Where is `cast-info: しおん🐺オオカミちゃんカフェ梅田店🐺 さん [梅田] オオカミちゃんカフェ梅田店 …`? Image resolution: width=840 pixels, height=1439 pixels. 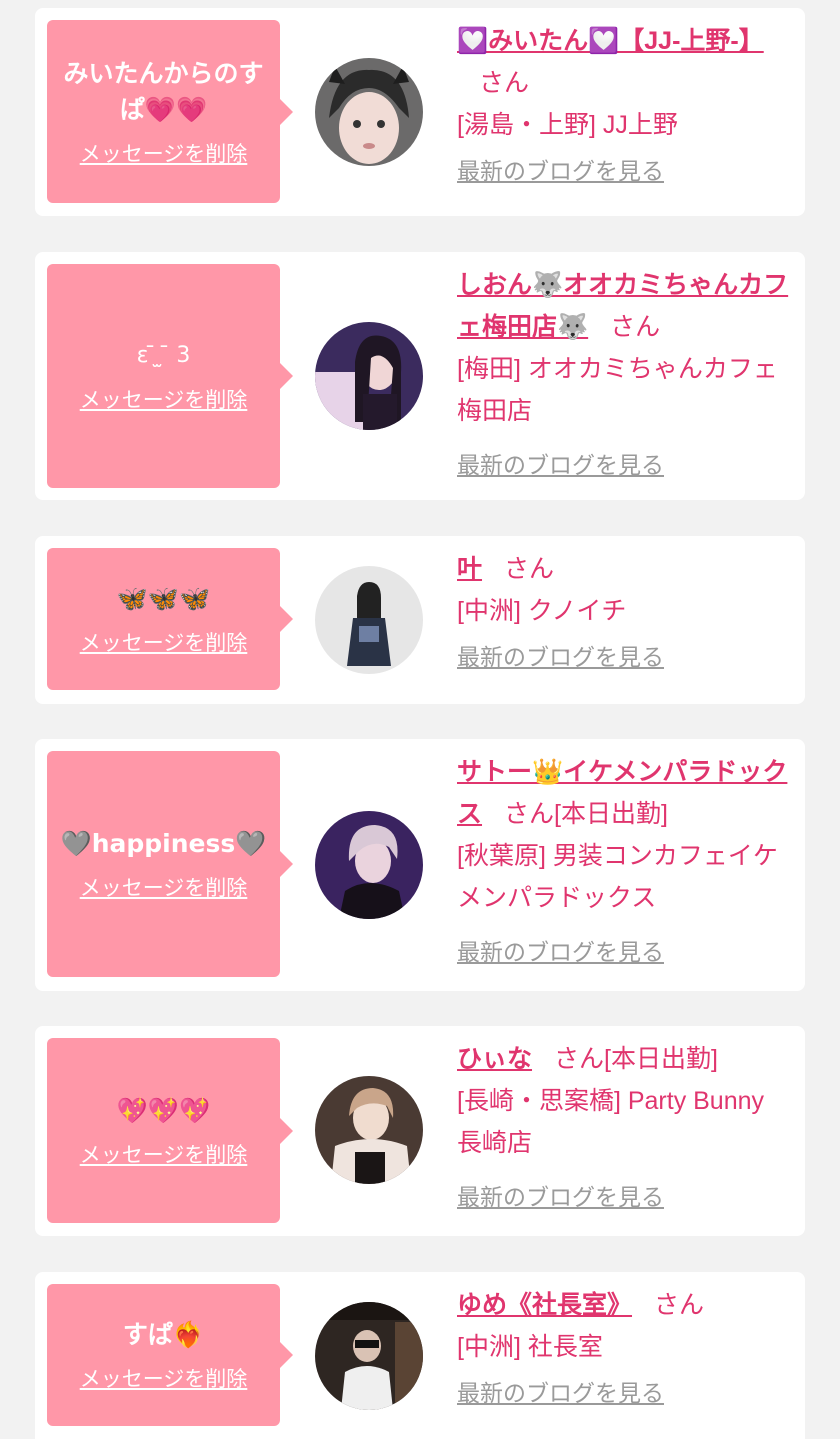
cast-info: しおん🐺オオカミちゃんカフェ梅田店🐺 さん [梅田] オオカミちゃんカフェ梅田店 … is located at coordinates (625, 375).